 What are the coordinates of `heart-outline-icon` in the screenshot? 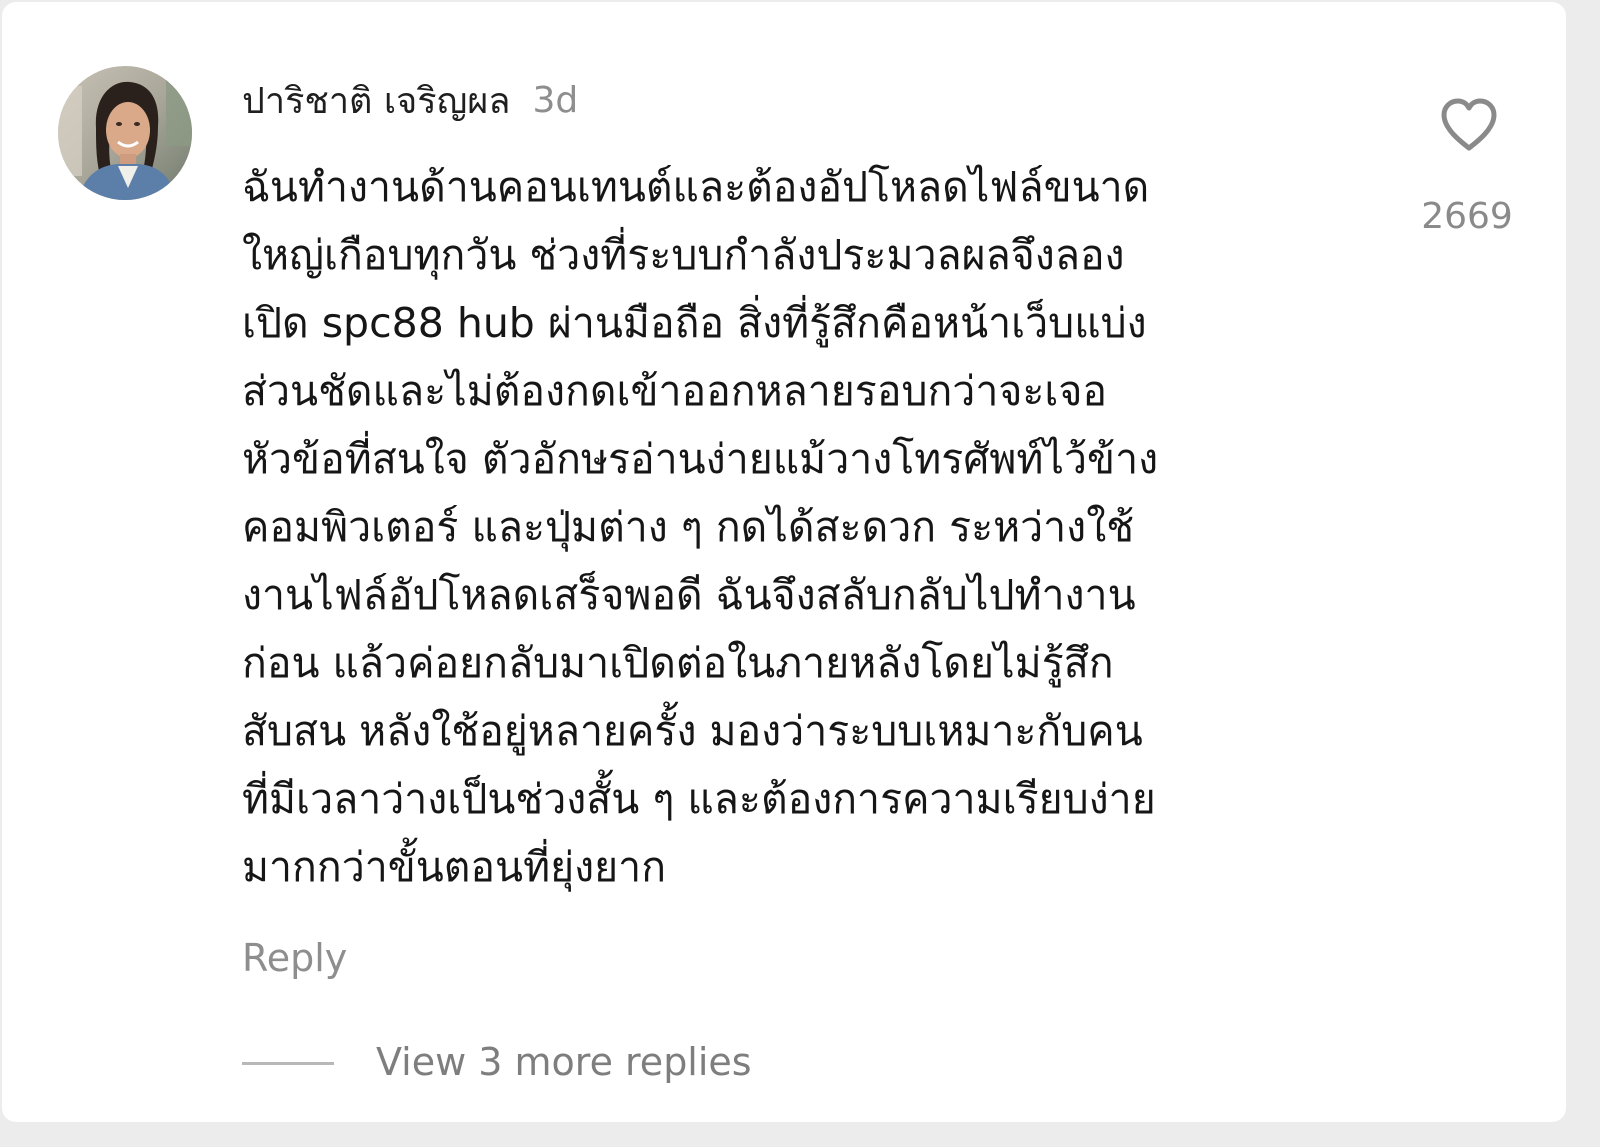 It's located at (1469, 124).